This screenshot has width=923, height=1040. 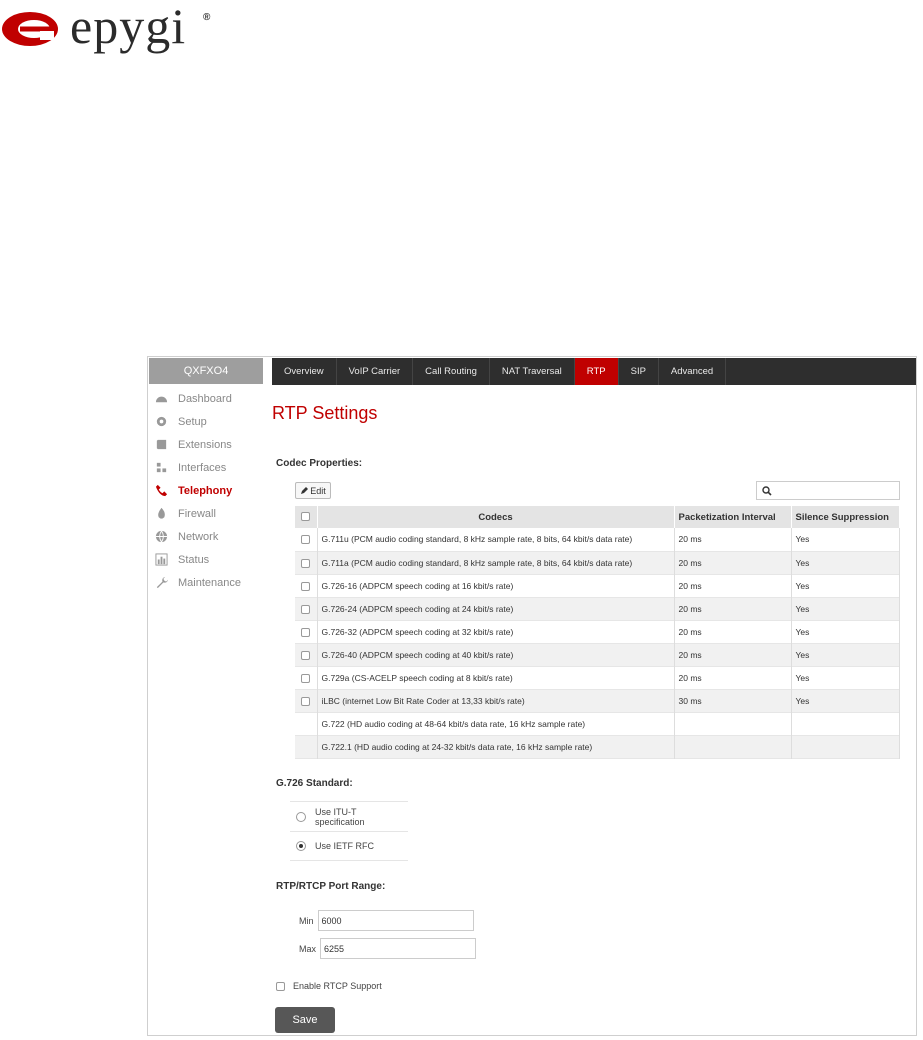 I want to click on tab-rtp: RTP, so click(x=596, y=371).